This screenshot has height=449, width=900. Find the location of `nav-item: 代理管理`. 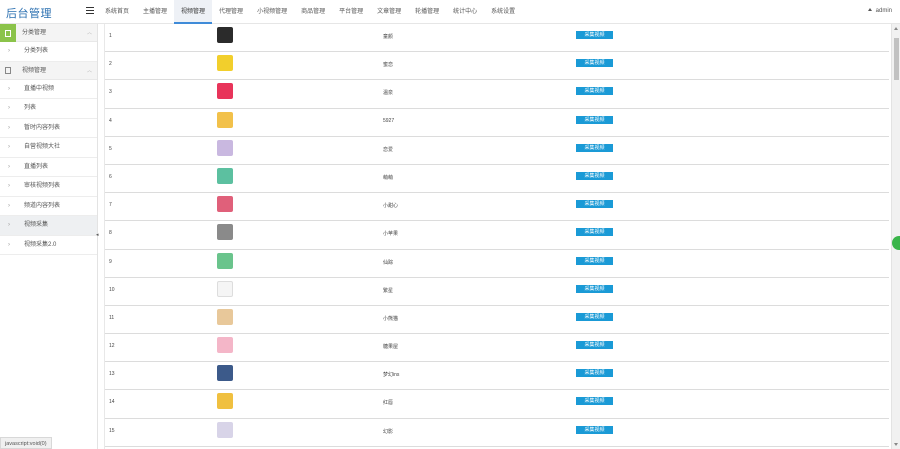

nav-item: 代理管理 is located at coordinates (231, 12).